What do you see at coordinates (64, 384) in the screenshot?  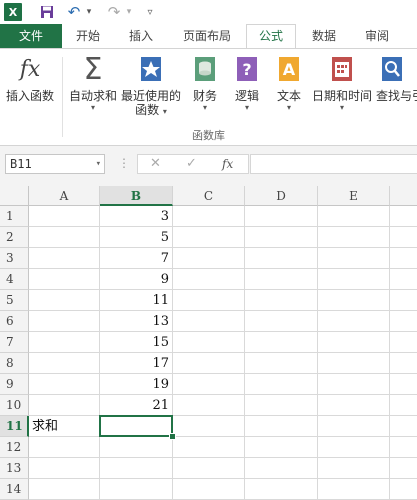 I see `cell-a9` at bounding box center [64, 384].